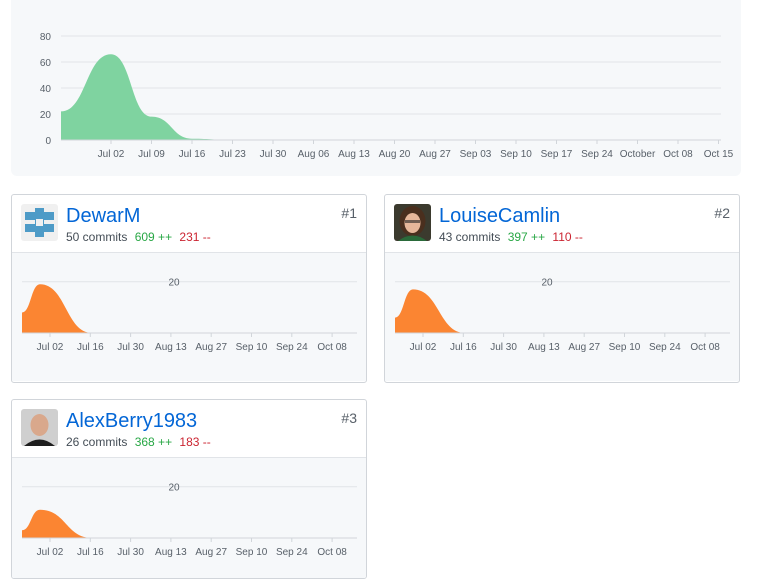 The image size is (765, 579). What do you see at coordinates (469, 237) in the screenshot?
I see `commit-count: 43 commits` at bounding box center [469, 237].